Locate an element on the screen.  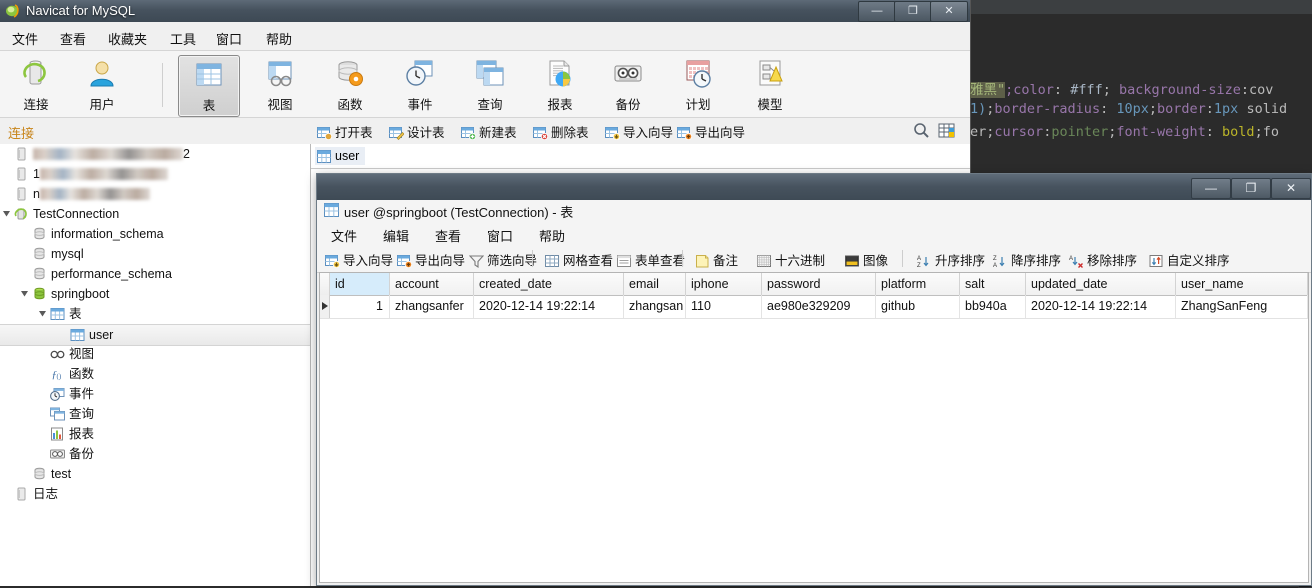
cell-password: ae980e329209 is located at coordinates (819, 306).